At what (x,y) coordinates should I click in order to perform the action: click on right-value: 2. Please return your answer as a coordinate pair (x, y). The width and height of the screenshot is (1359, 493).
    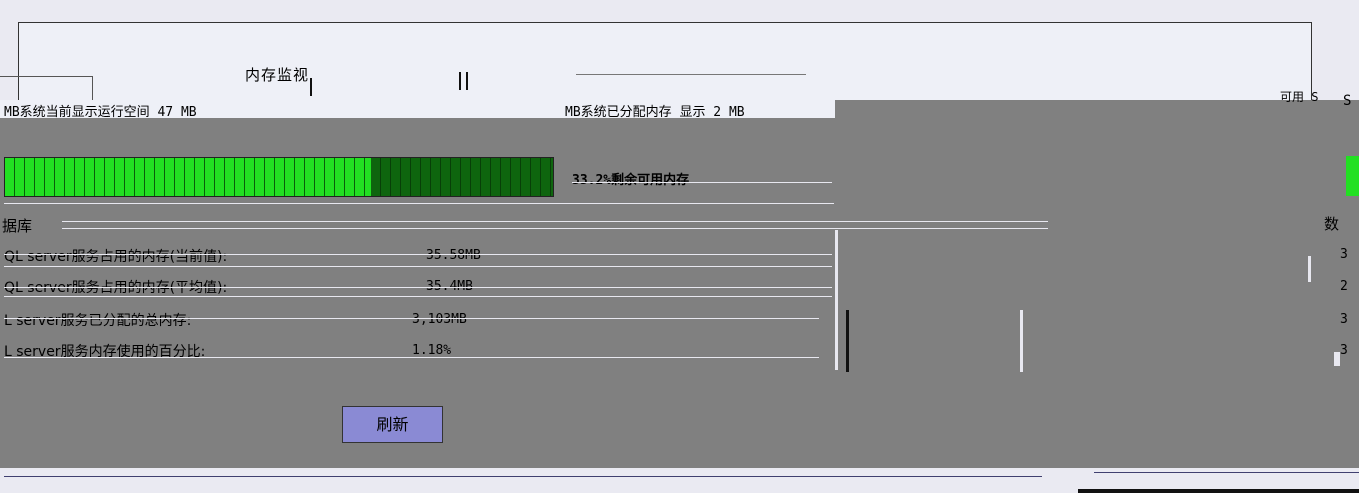
    Looking at the image, I should click on (1344, 286).